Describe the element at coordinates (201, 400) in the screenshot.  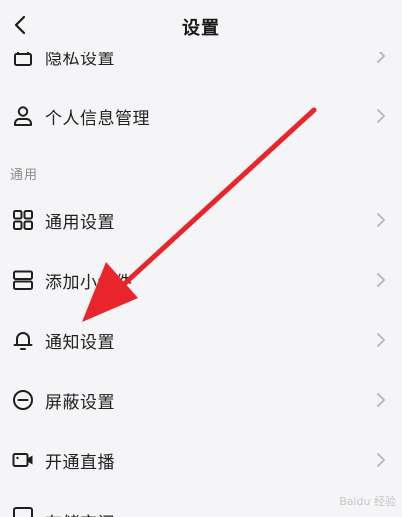
I see `settings-row-block: 屏蔽设置` at that location.